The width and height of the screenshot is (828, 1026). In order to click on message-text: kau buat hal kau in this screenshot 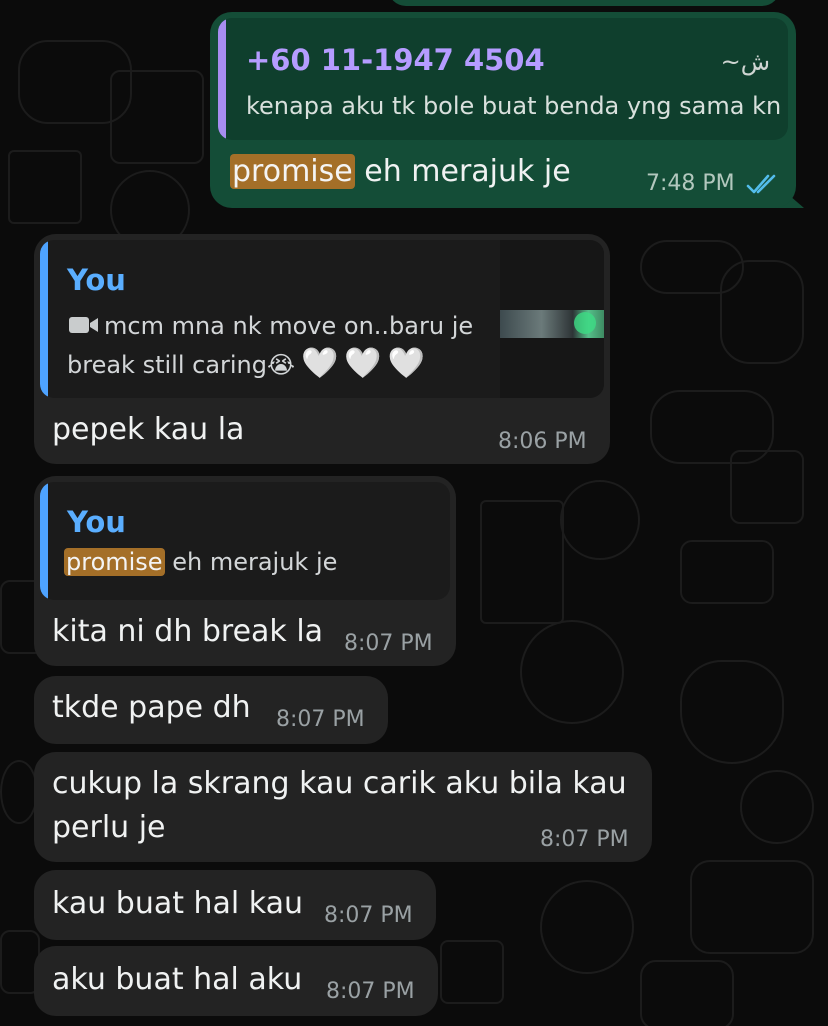, I will do `click(178, 903)`.